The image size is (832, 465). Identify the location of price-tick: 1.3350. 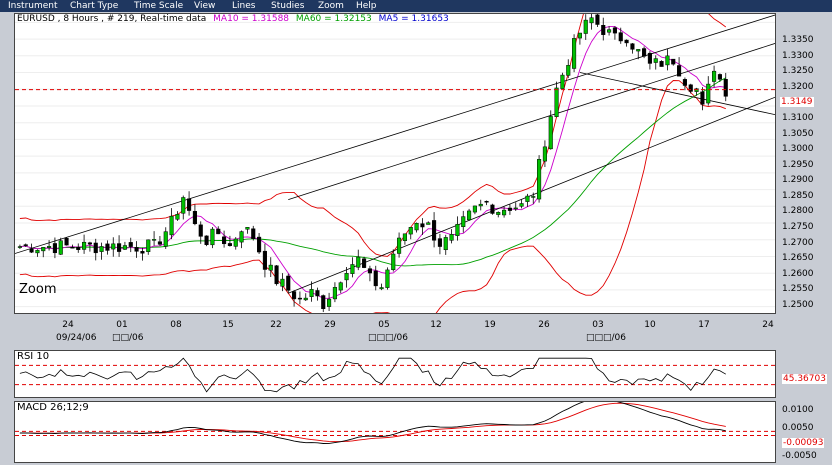
(798, 40).